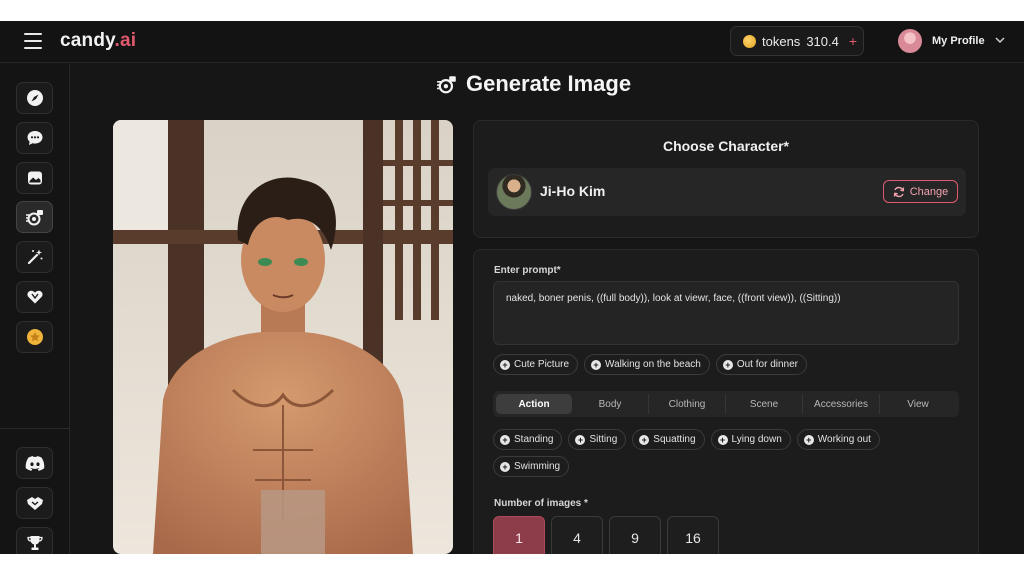  I want to click on tab-scene: Scene, so click(764, 404).